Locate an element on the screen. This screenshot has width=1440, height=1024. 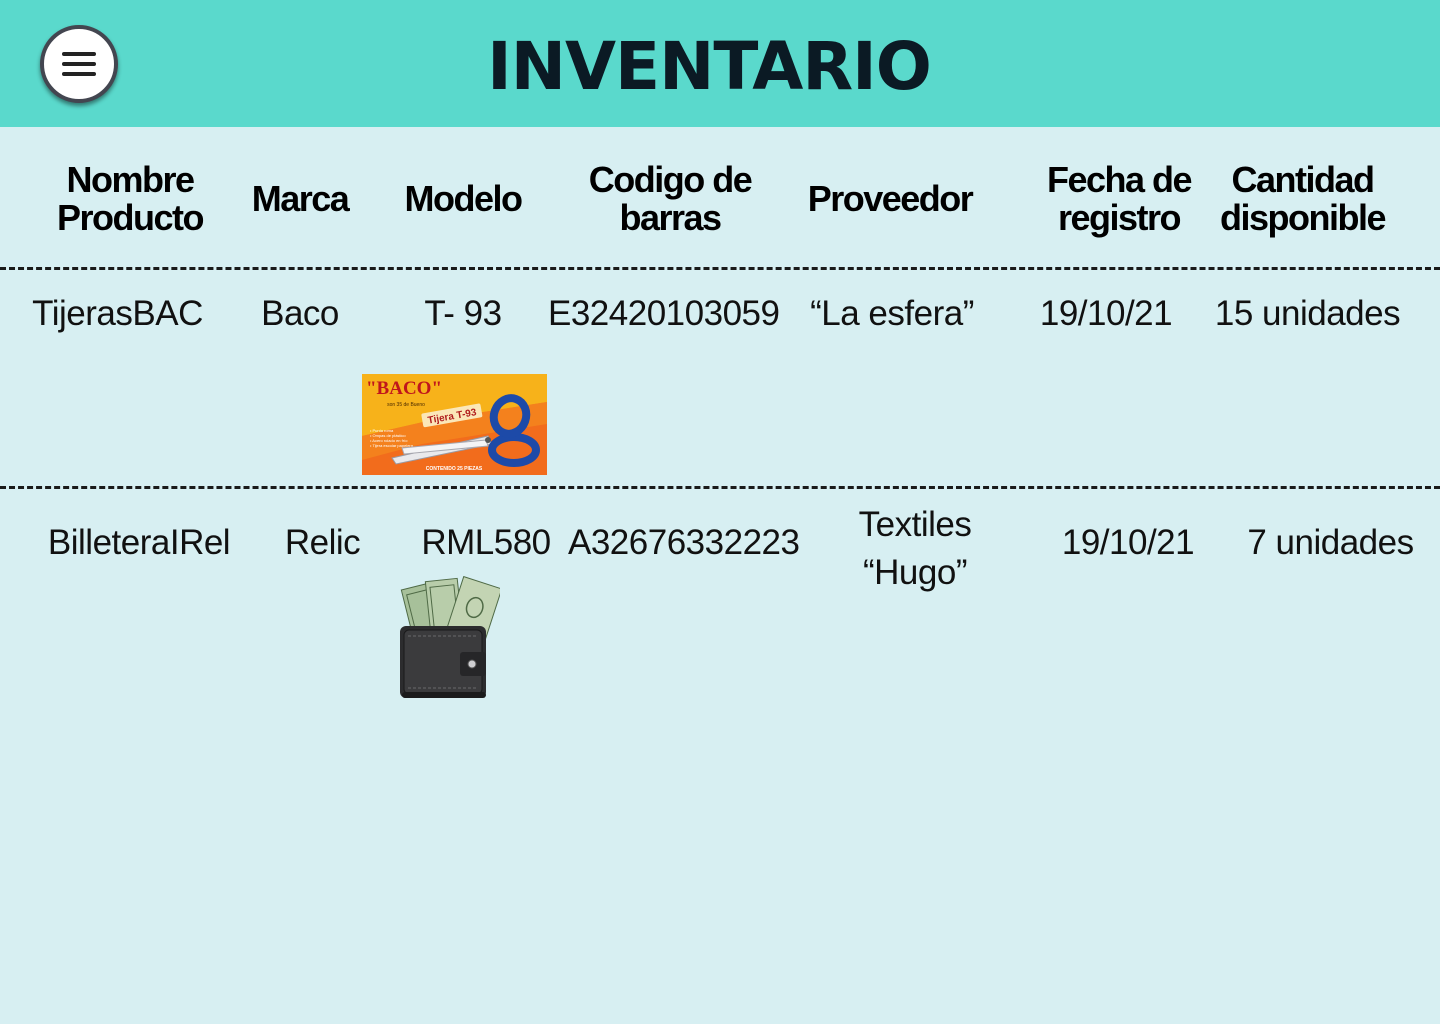
box-brand-text: "BACO" is located at coordinates (404, 388).